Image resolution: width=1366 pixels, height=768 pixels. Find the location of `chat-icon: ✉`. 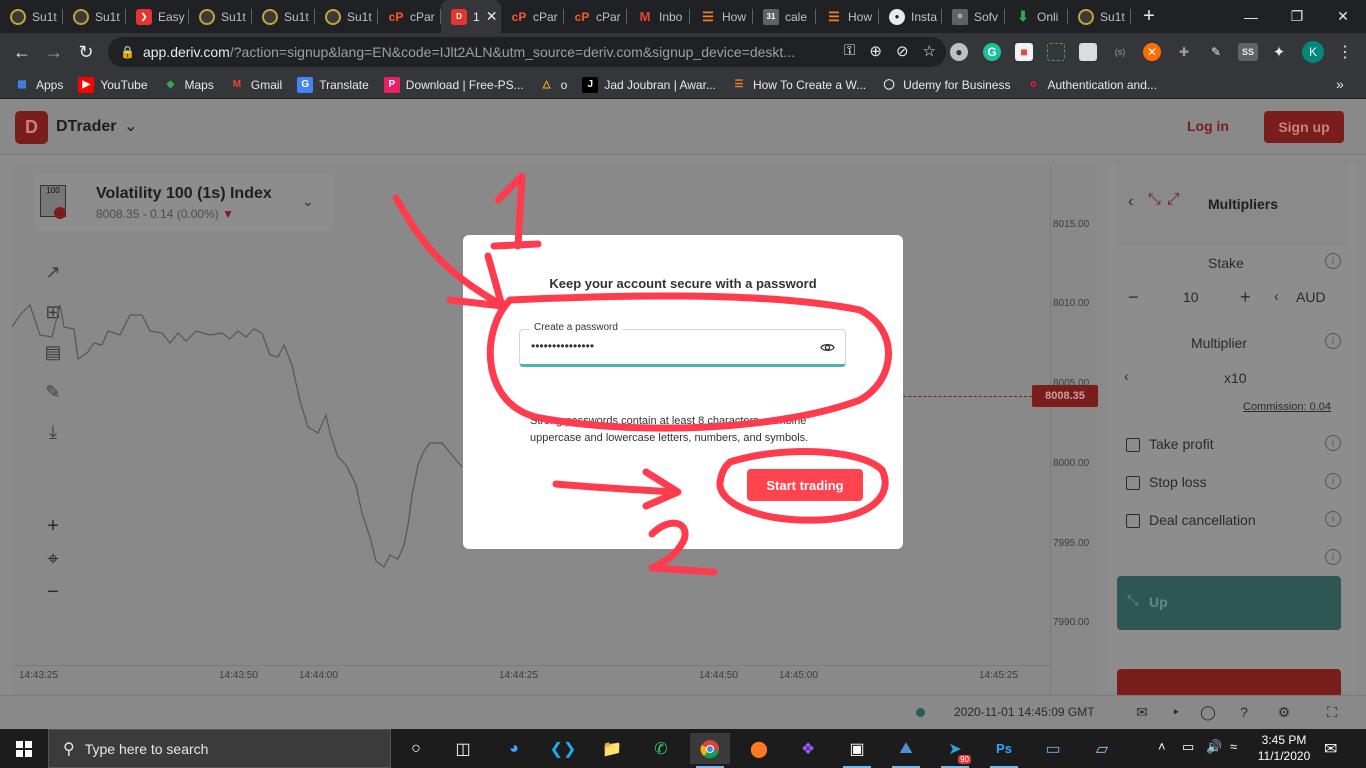

chat-icon: ✉ is located at coordinates (1142, 712).